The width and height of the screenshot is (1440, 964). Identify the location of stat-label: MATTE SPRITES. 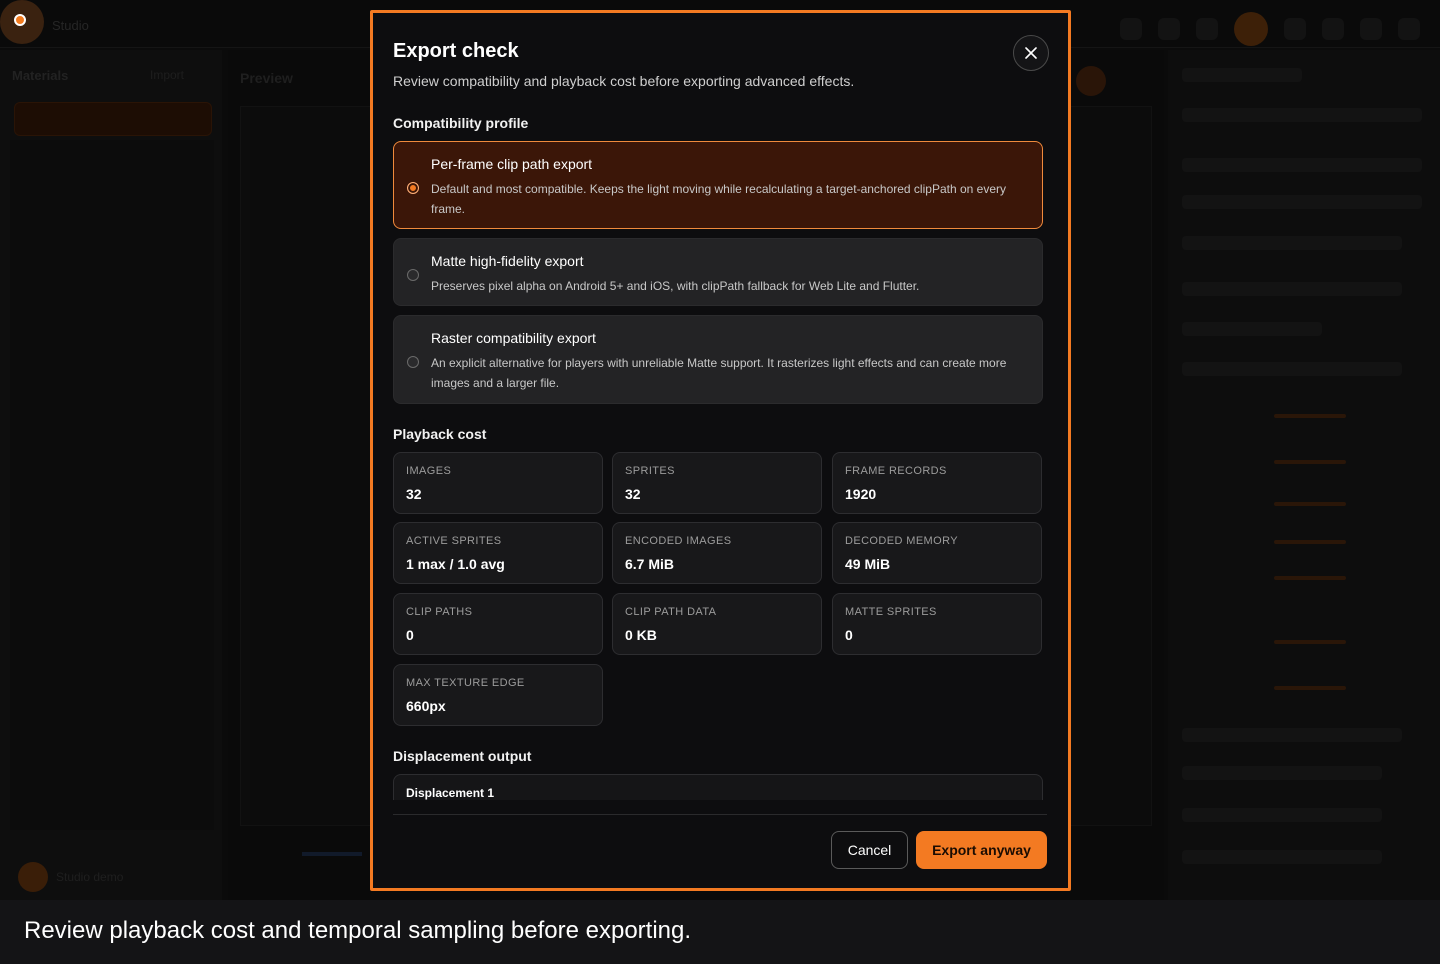
(891, 612).